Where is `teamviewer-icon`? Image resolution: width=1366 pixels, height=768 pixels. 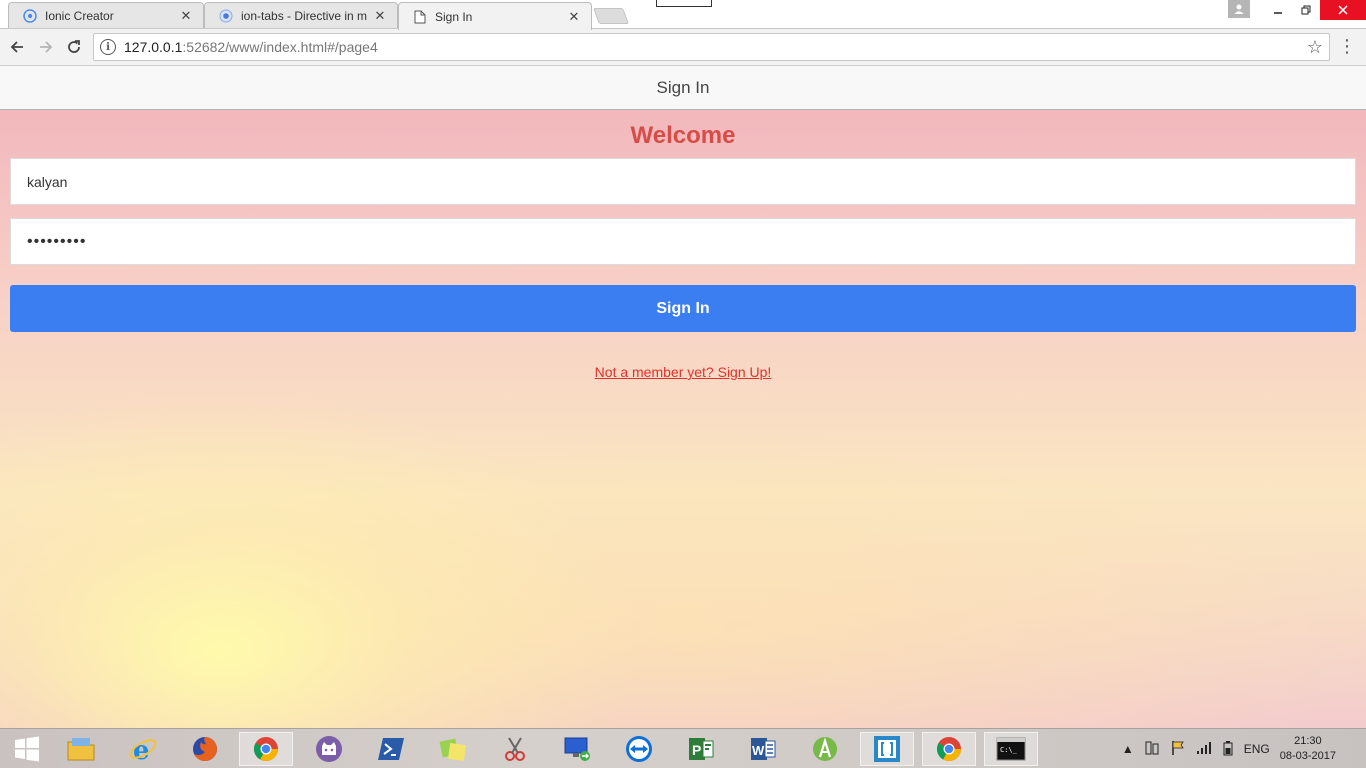
teamviewer-icon is located at coordinates (639, 749).